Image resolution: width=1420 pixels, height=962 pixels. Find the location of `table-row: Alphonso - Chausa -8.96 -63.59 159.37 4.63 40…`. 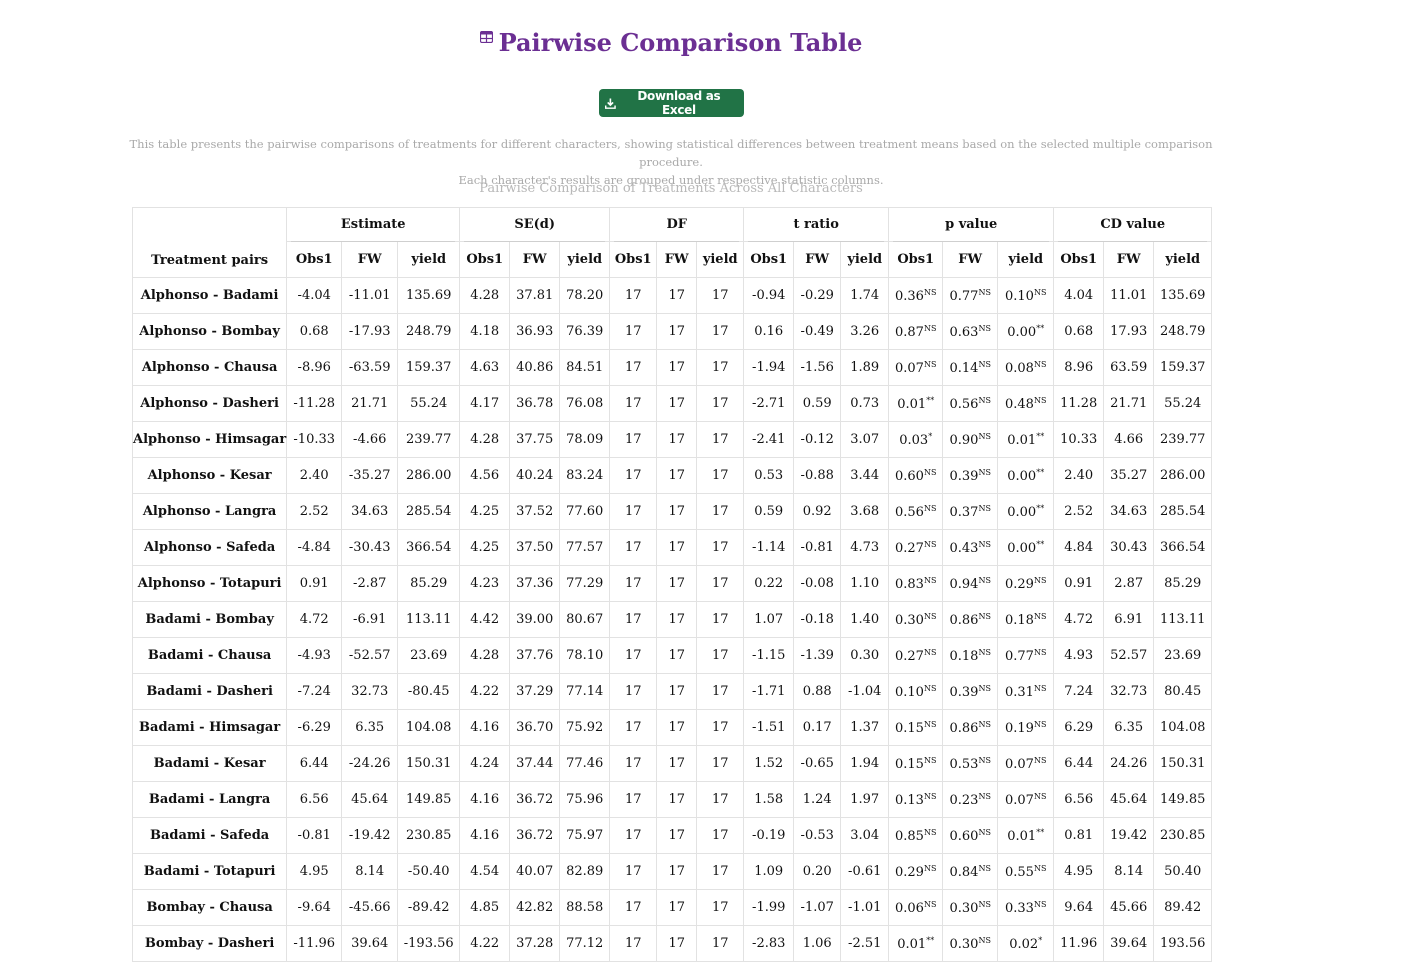

table-row: Alphonso - Chausa -8.96 -63.59 159.37 4.63 40… is located at coordinates (672, 367).